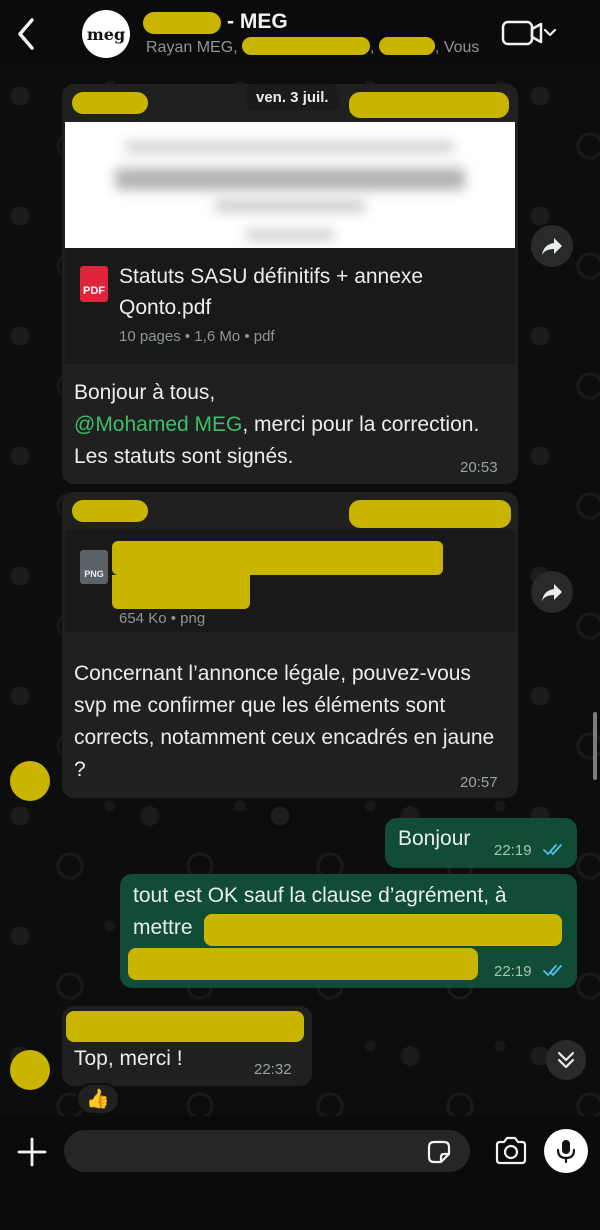  Describe the element at coordinates (94, 567) in the screenshot. I see `png-file-icon: PNG` at that location.